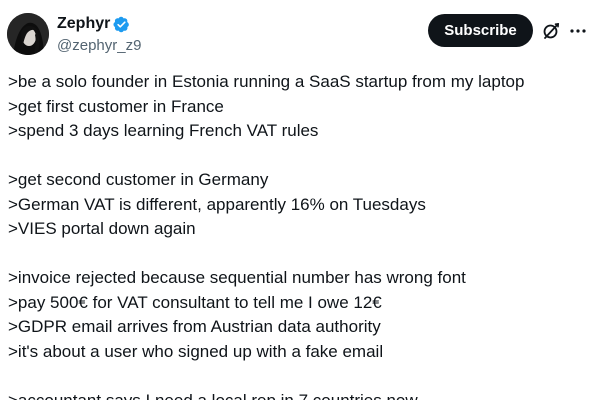 The height and width of the screenshot is (400, 600). I want to click on more-options-icon, so click(578, 31).